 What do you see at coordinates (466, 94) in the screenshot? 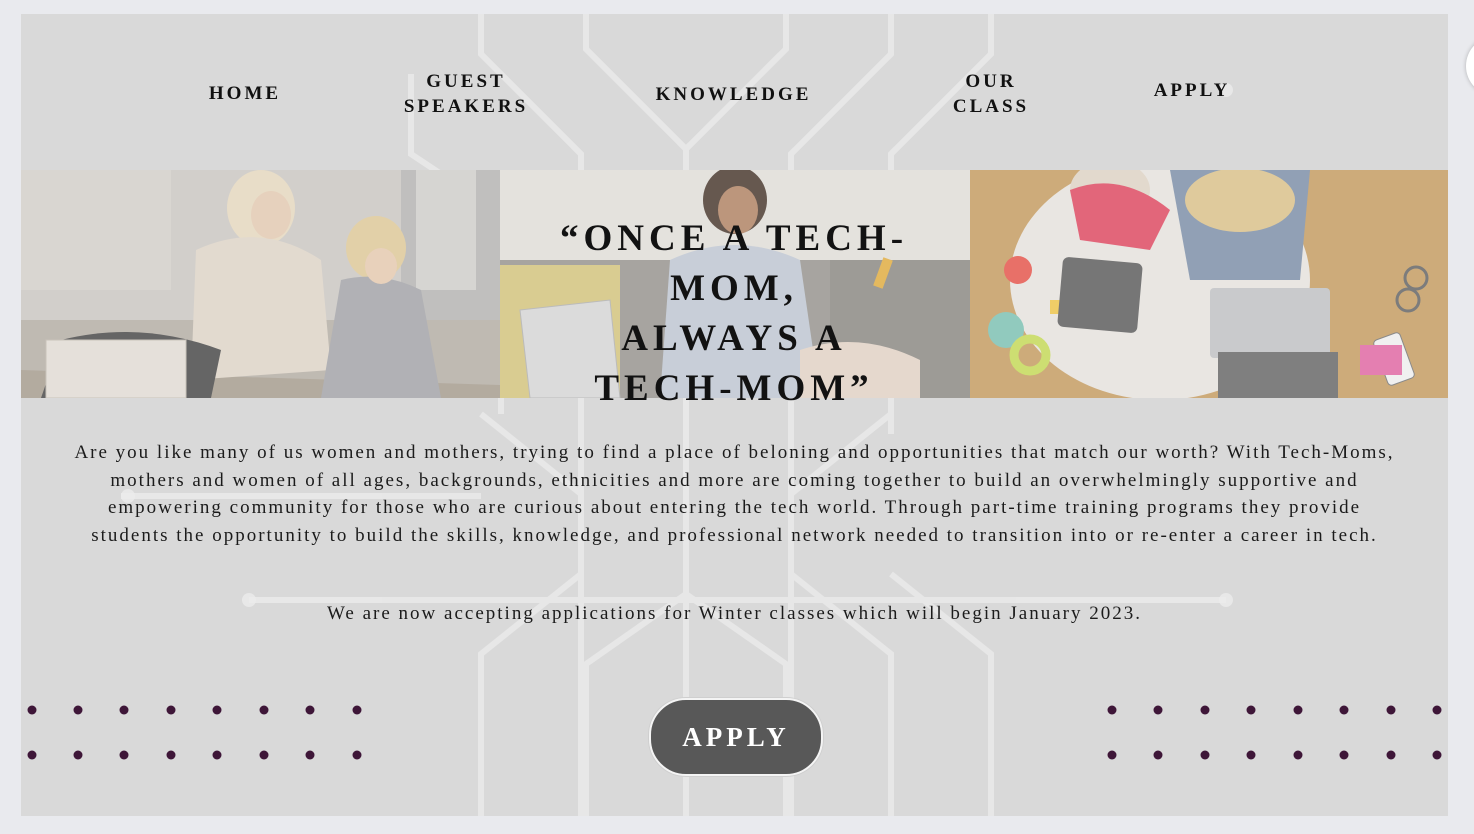
I see `nav-guest-speakers: GUEST SPEAKERS` at bounding box center [466, 94].